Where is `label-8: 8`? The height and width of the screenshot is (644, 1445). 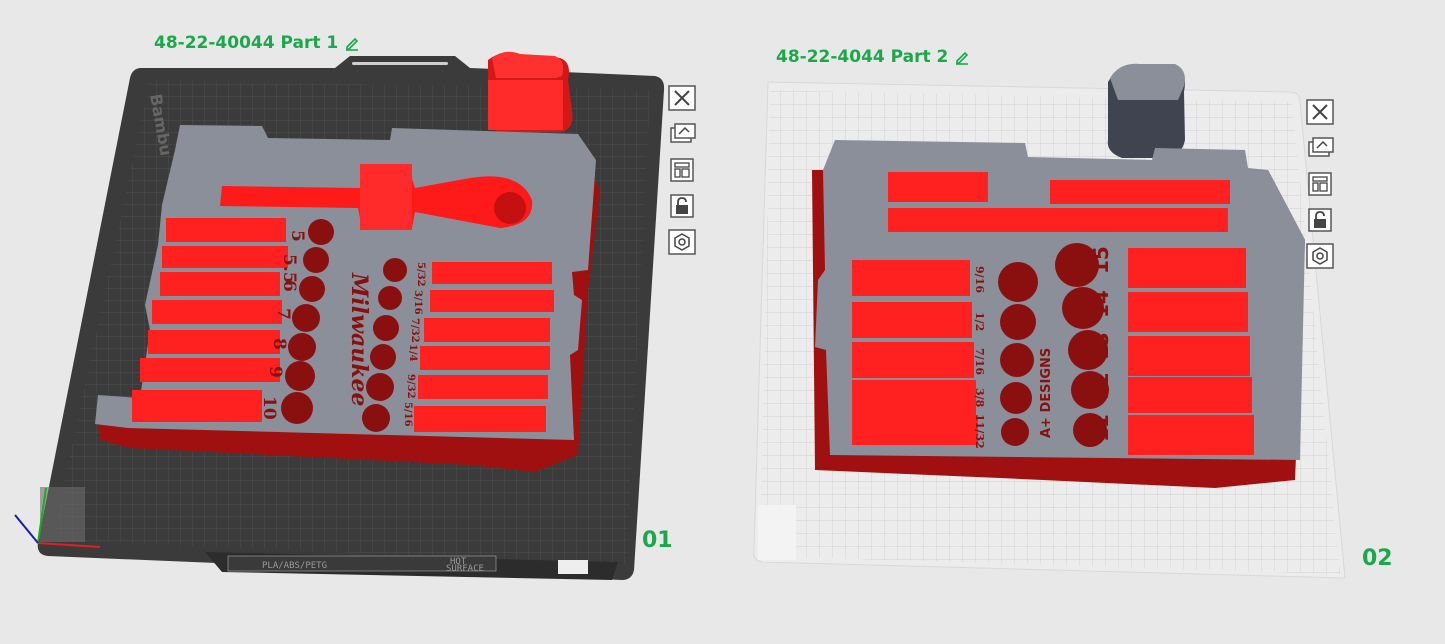 label-8: 8 is located at coordinates (279, 344).